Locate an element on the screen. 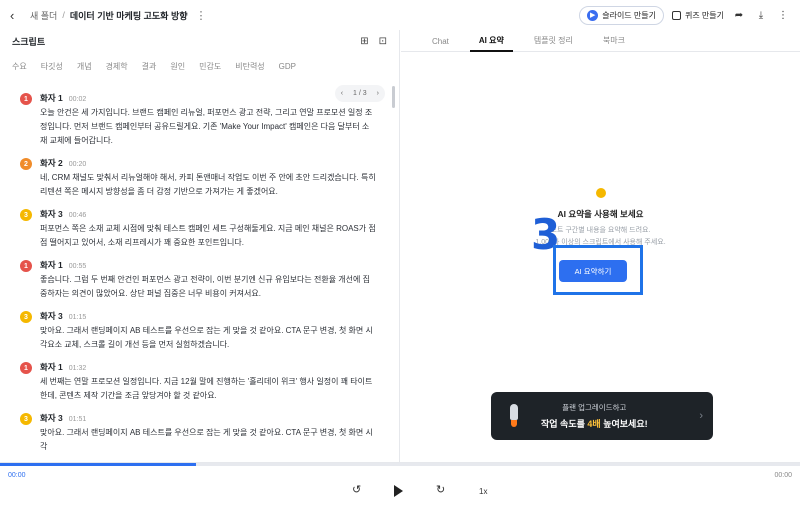 The width and height of the screenshot is (800, 512). keyword-list: 수요 타깃성 개념 경제학 결과 원인 민감도 비탄력성 GDP is located at coordinates (199, 66).